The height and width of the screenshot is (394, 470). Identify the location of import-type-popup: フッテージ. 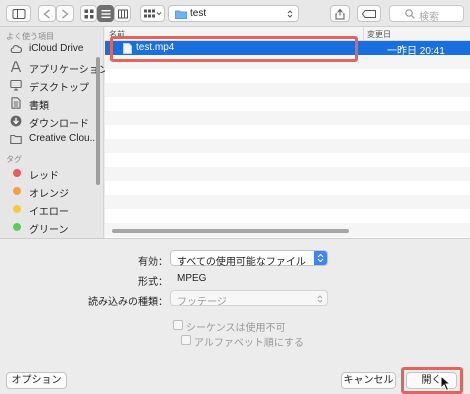
(249, 299).